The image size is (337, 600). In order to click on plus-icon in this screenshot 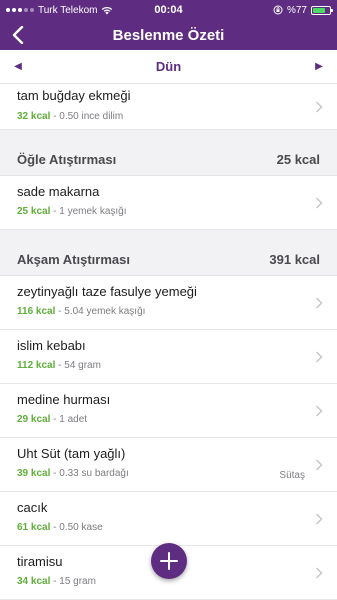, I will do `click(169, 561)`.